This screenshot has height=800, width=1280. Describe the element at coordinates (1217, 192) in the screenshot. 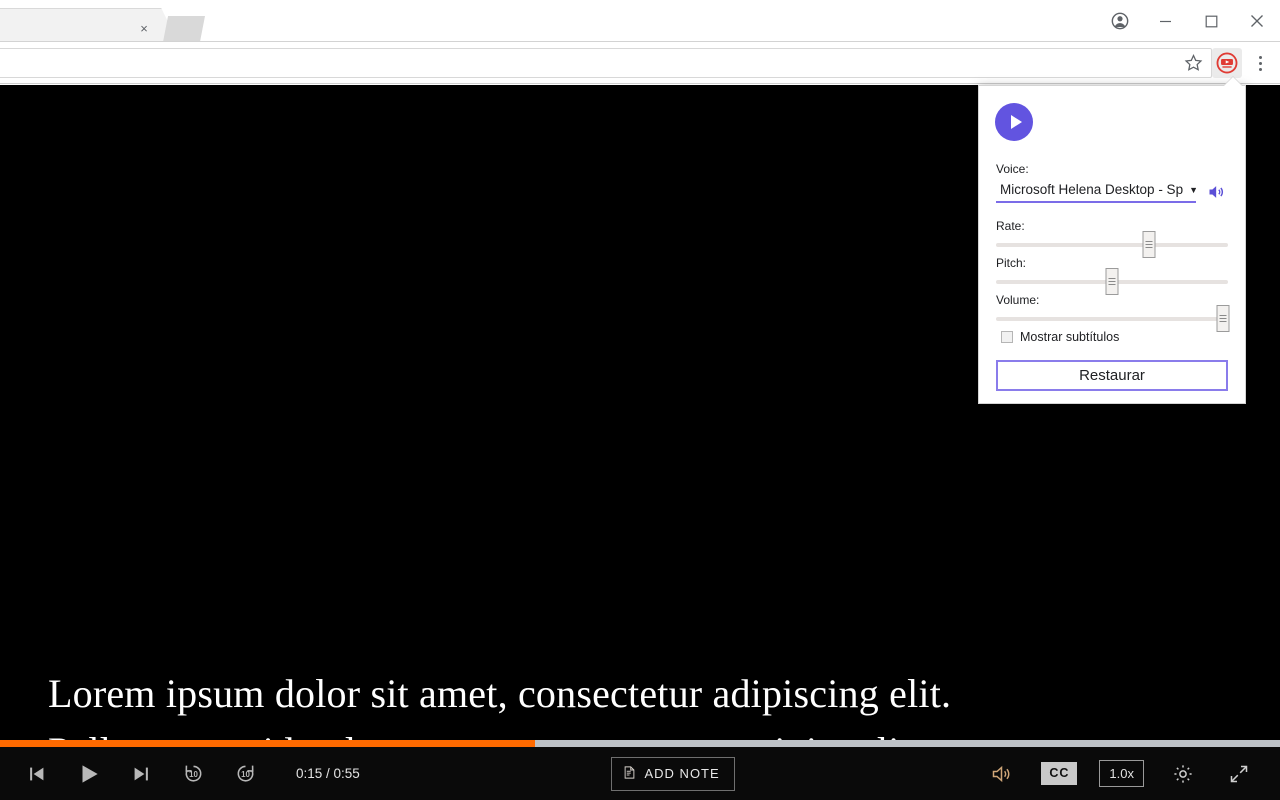

I see `voice-preview-speaker-icon` at that location.